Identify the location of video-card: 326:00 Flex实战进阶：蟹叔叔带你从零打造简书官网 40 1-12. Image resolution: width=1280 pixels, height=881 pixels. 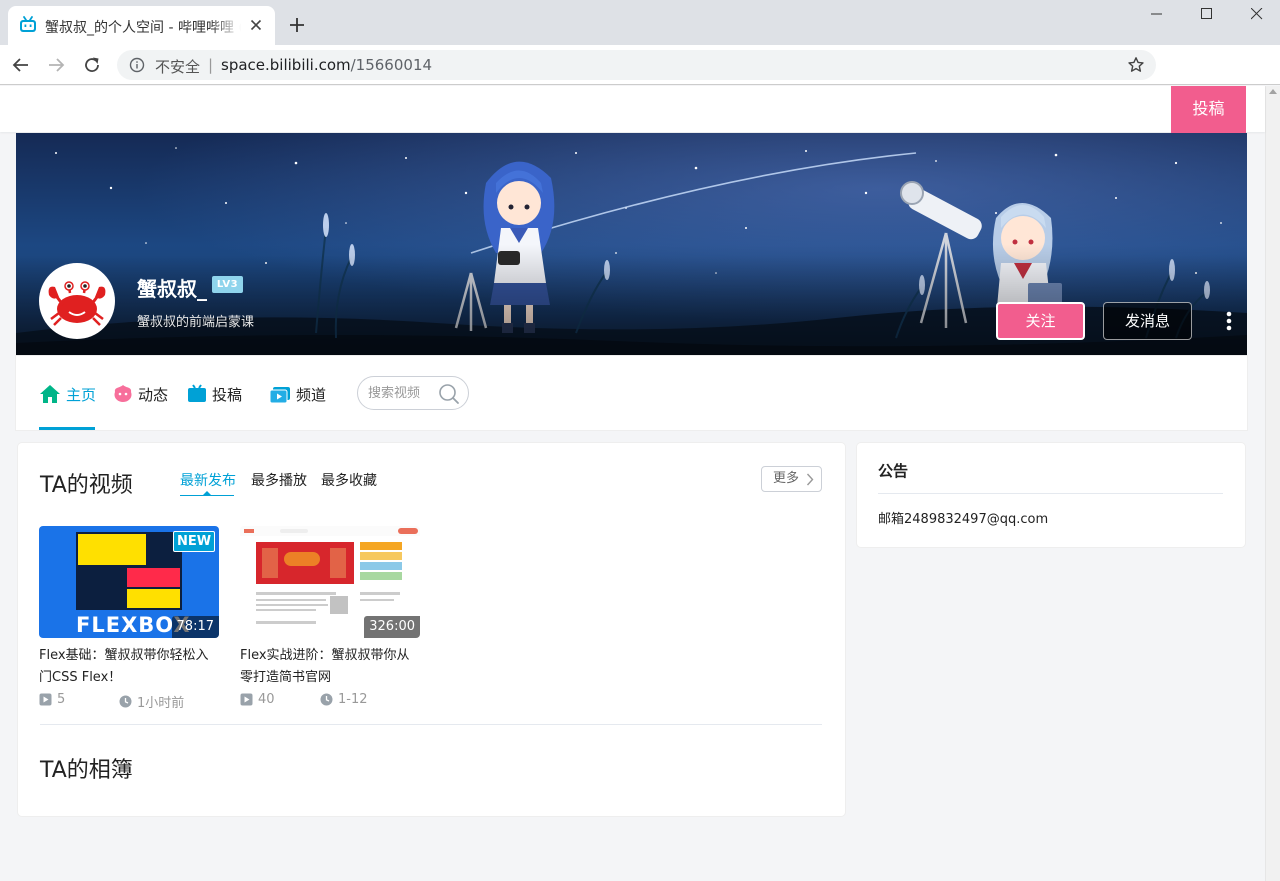
(330, 619).